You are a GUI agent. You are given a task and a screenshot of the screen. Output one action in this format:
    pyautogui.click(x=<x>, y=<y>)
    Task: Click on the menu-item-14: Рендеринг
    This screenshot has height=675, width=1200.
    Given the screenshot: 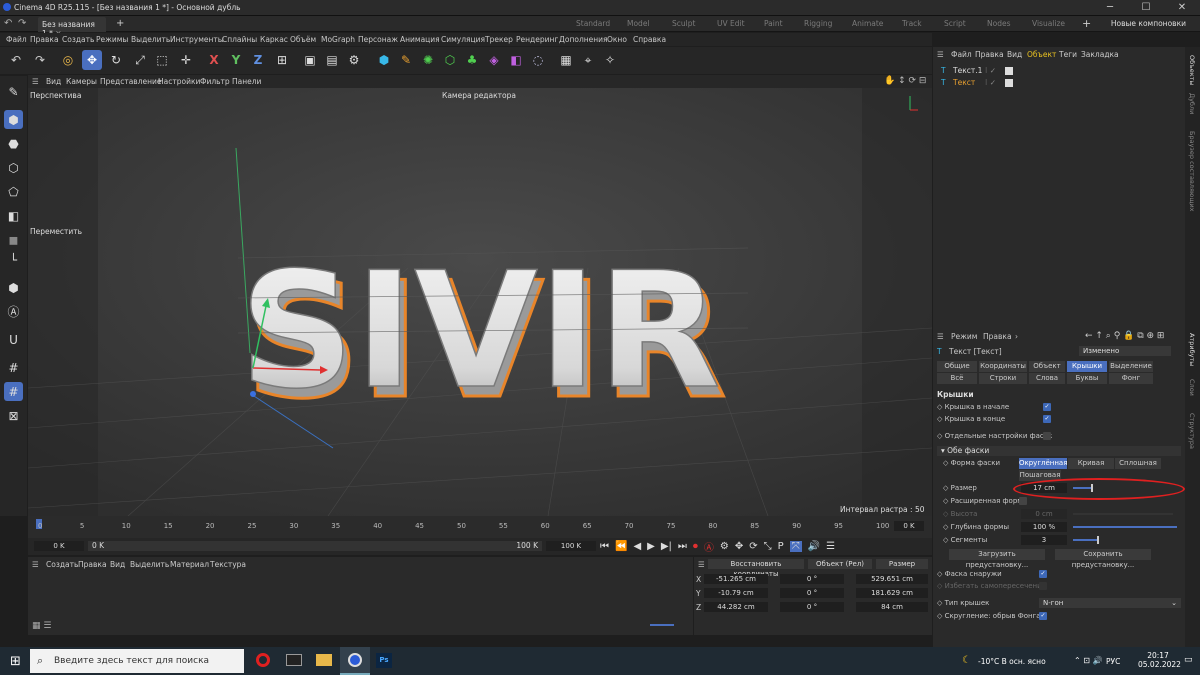 What is the action you would take?
    pyautogui.click(x=537, y=39)
    